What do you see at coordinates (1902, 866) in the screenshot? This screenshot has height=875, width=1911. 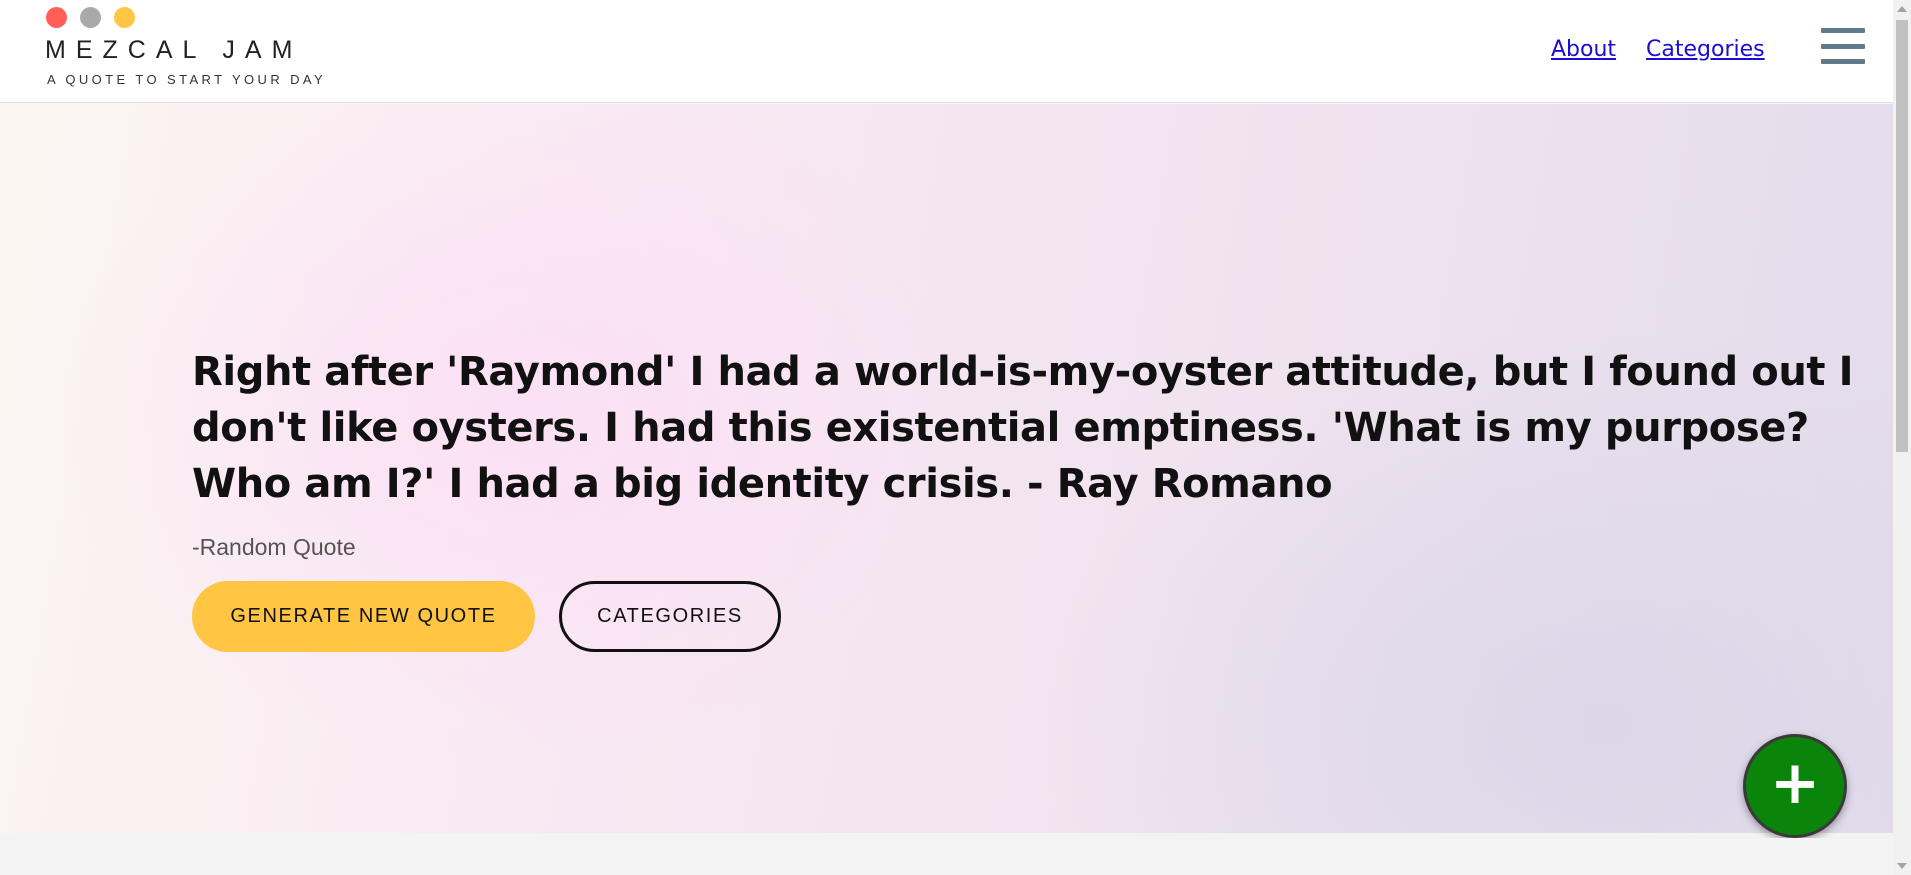 I see `scroll-down-arrow-icon` at bounding box center [1902, 866].